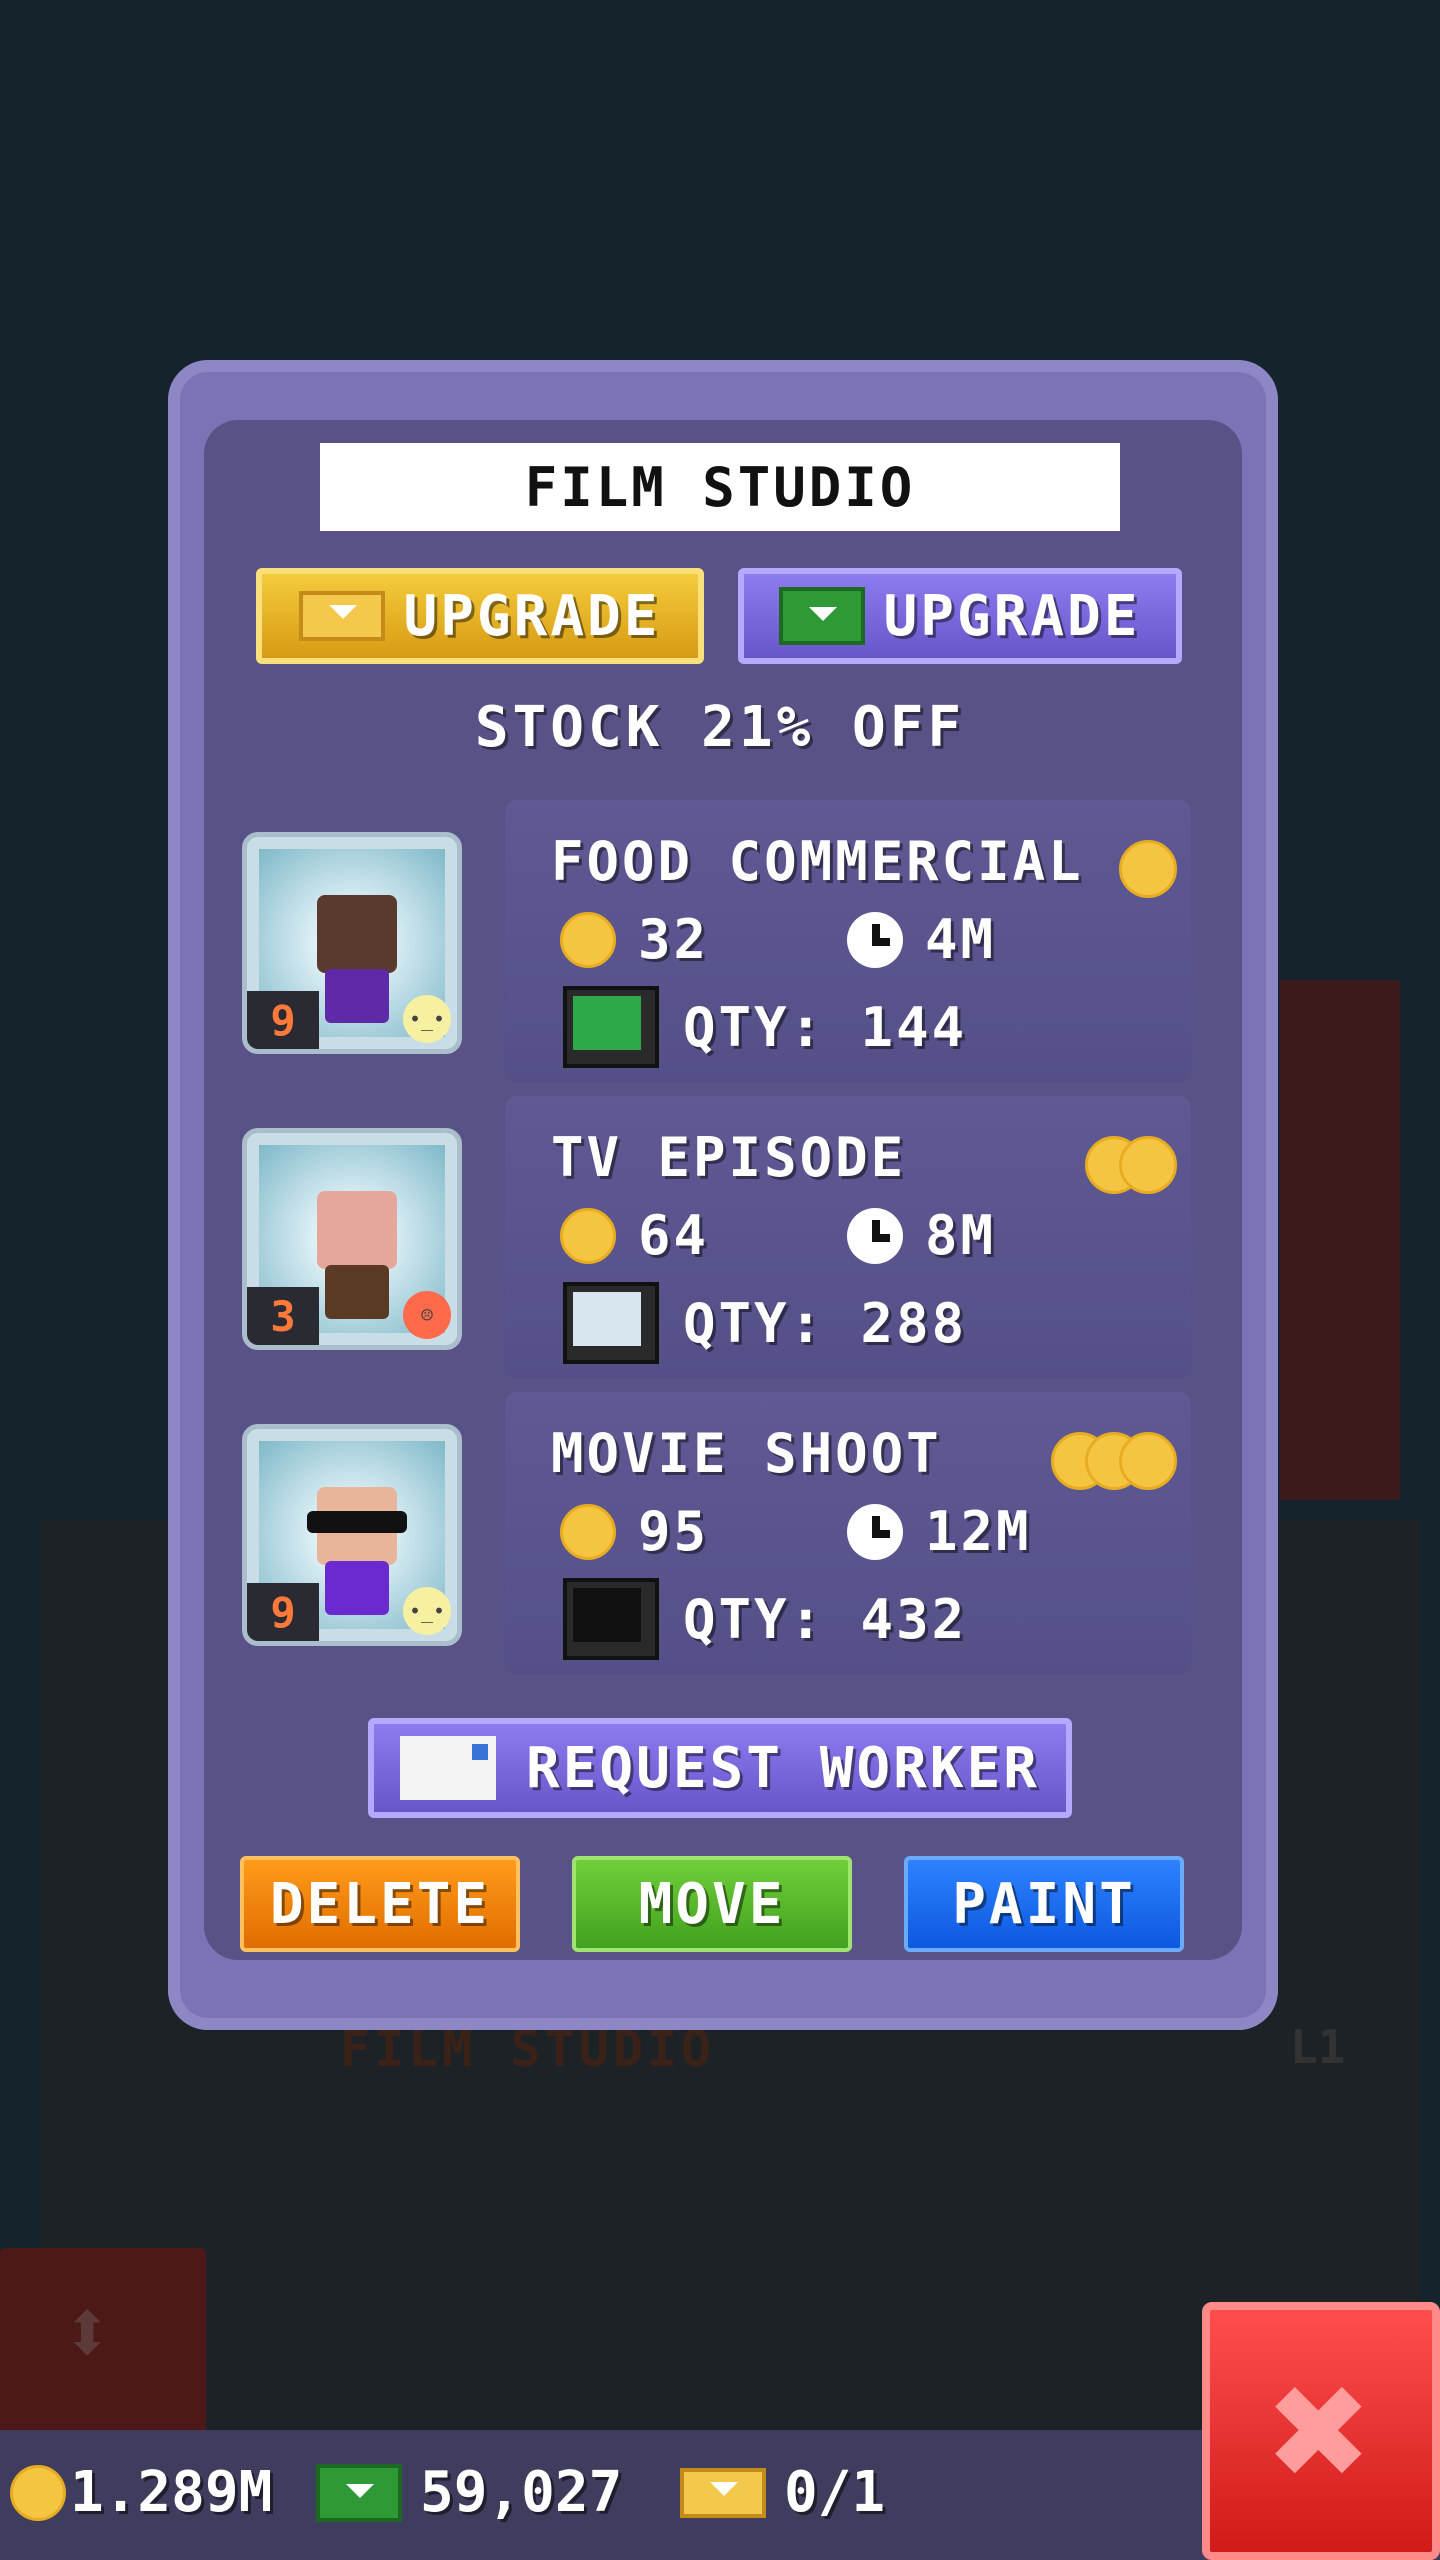 The width and height of the screenshot is (1440, 2560). I want to click on product-name: TV EPISODE, so click(729, 1157).